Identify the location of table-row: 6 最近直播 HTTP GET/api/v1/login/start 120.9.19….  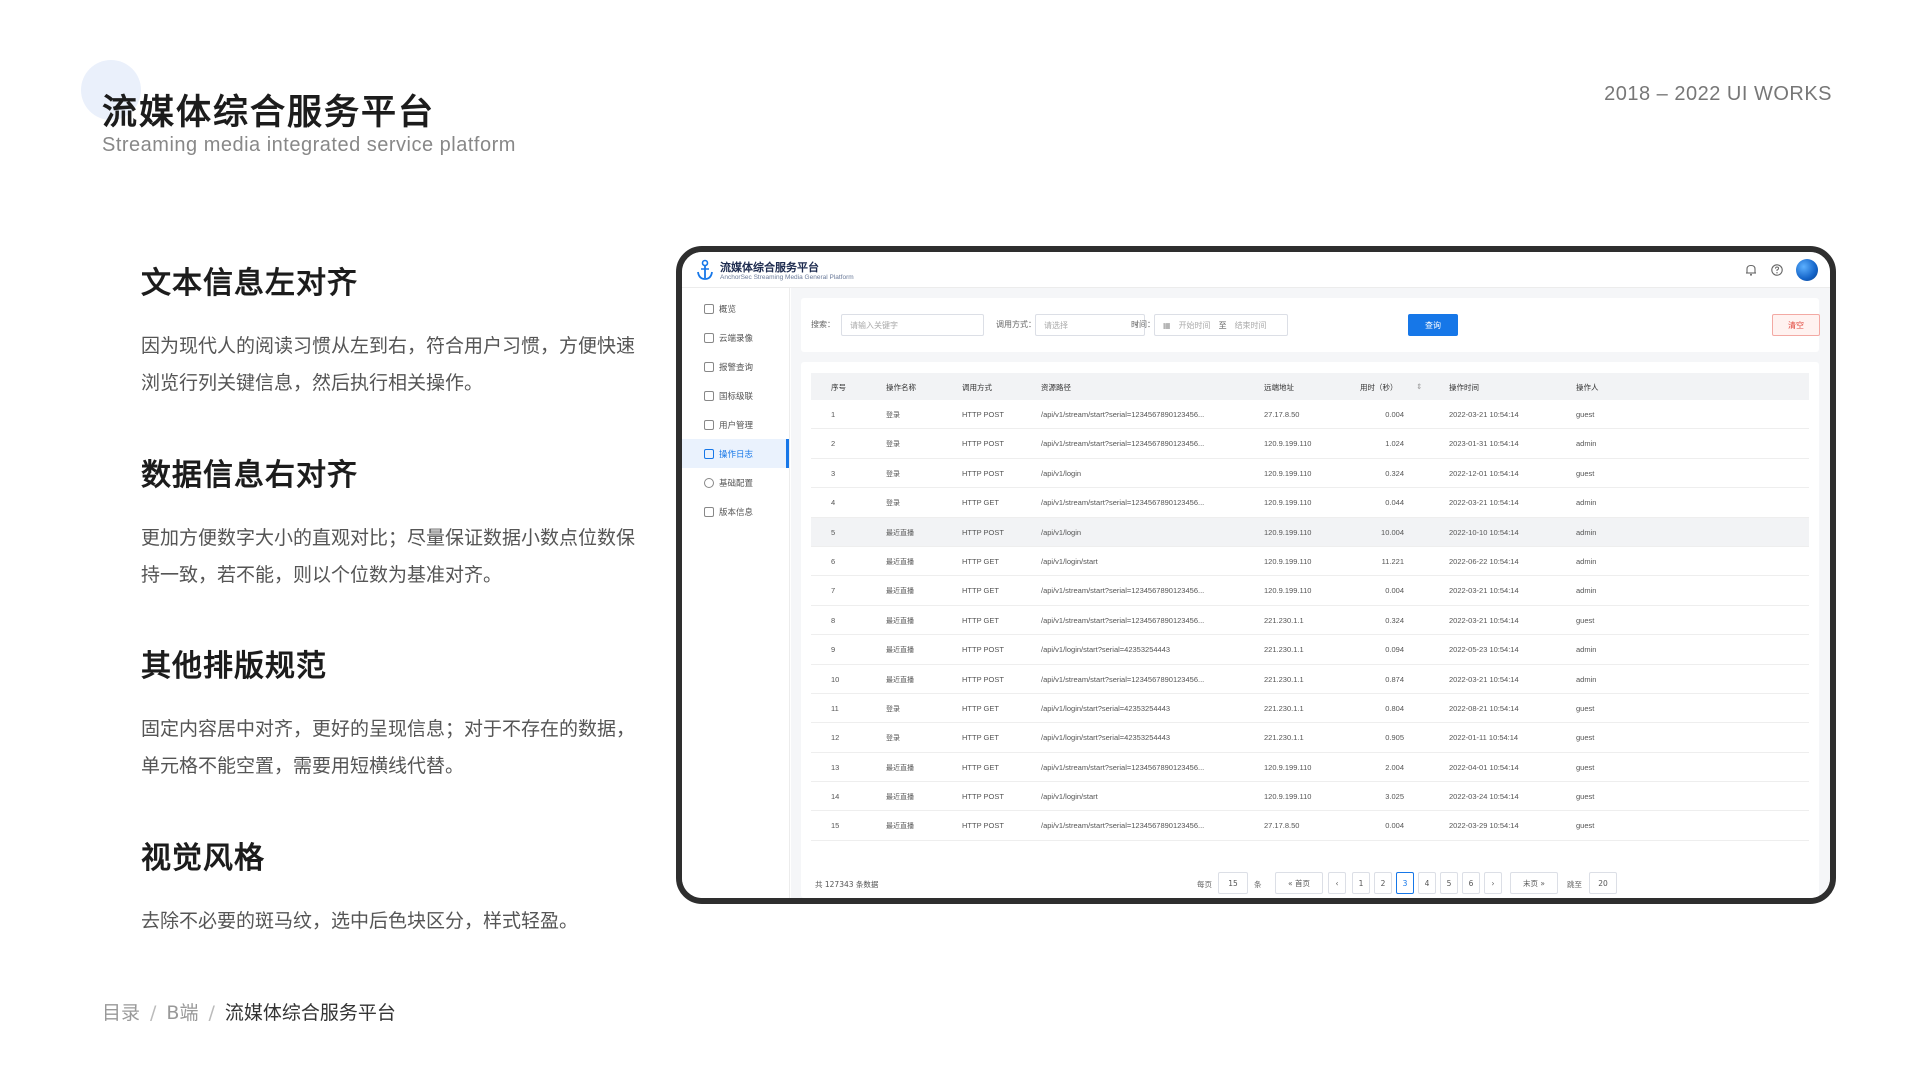
(1310, 562).